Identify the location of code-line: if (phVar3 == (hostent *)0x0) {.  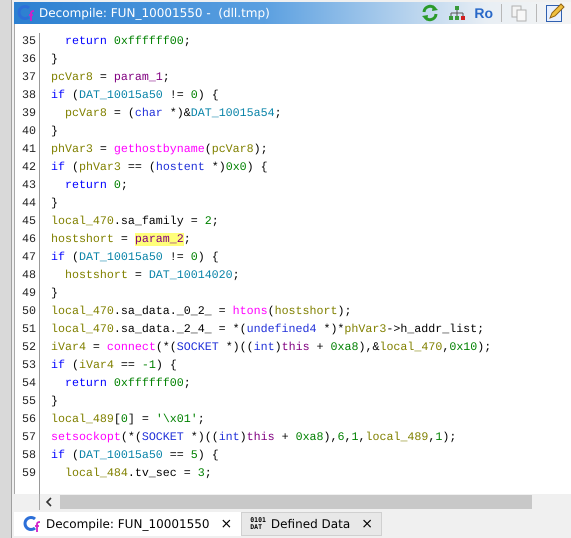
(160, 168).